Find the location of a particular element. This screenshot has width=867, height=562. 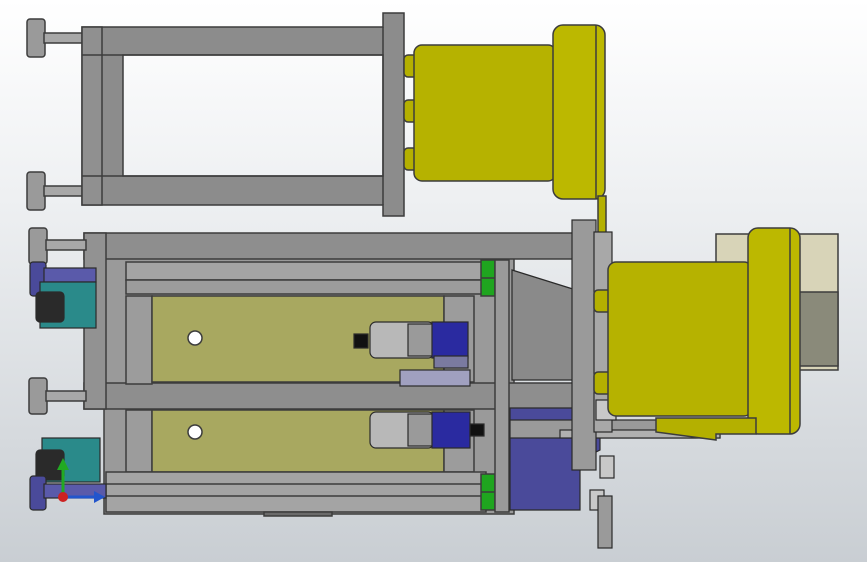

locator-pin is located at coordinates (601, 519).